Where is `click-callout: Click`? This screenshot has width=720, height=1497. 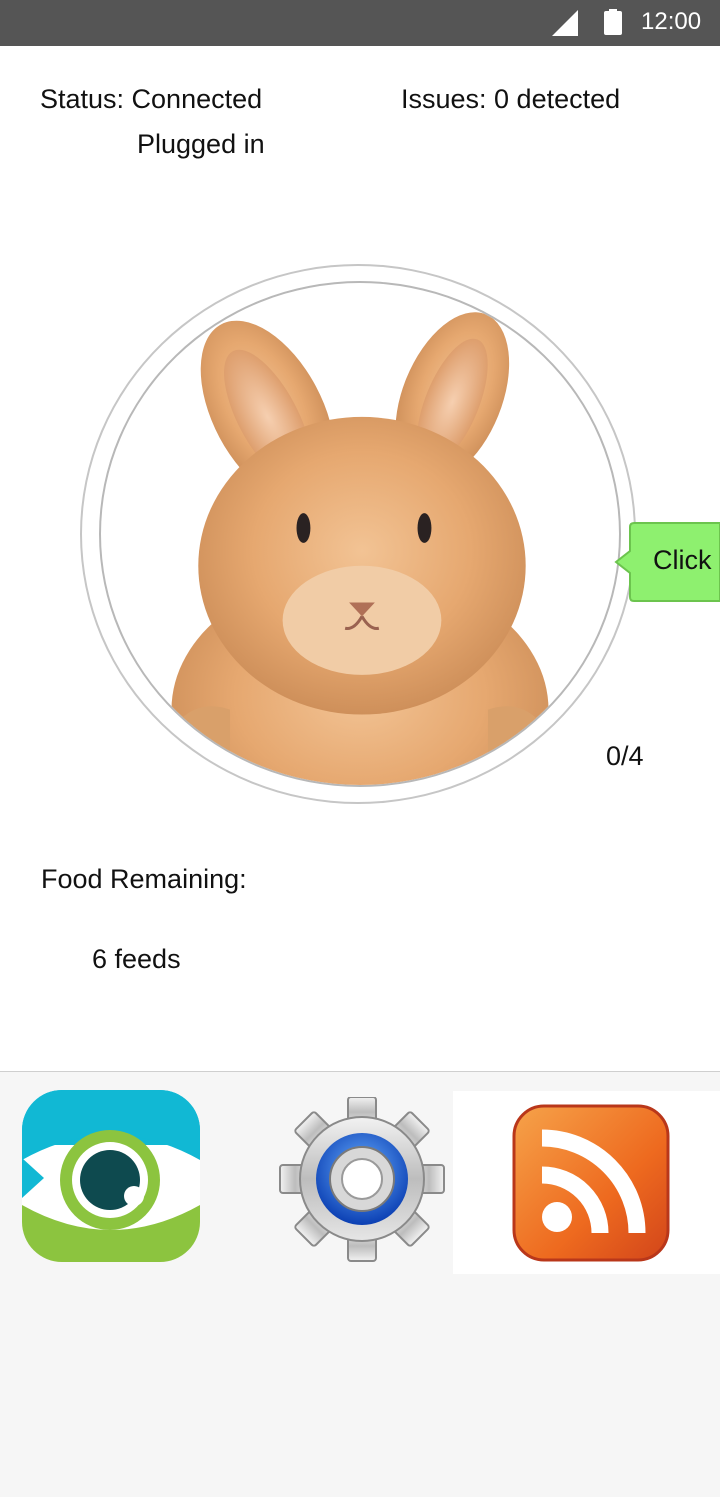
click-callout: Click is located at coordinates (667, 562).